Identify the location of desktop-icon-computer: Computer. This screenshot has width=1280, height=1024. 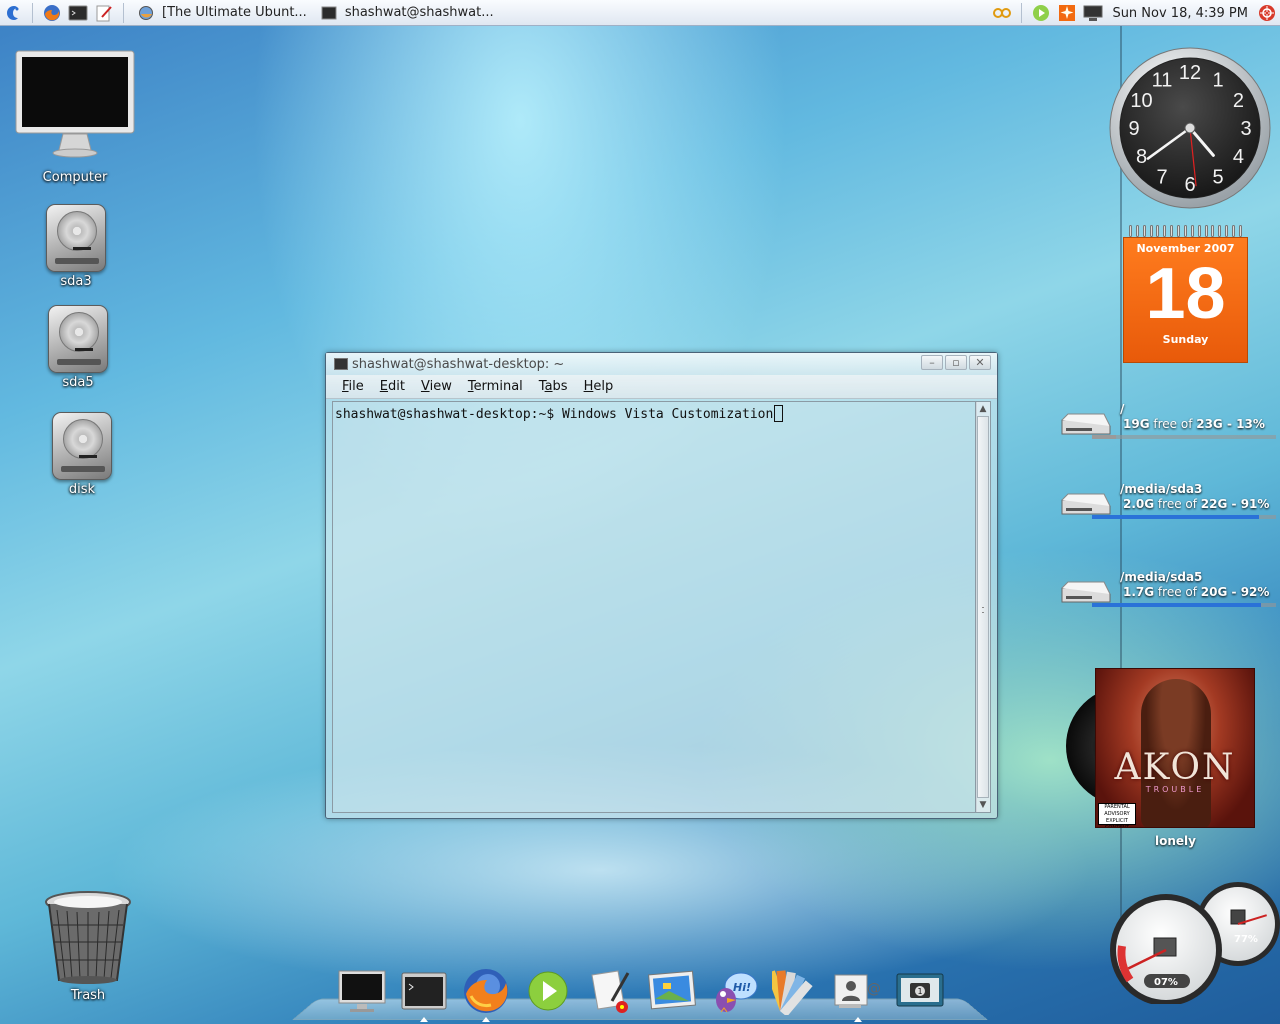
(75, 117).